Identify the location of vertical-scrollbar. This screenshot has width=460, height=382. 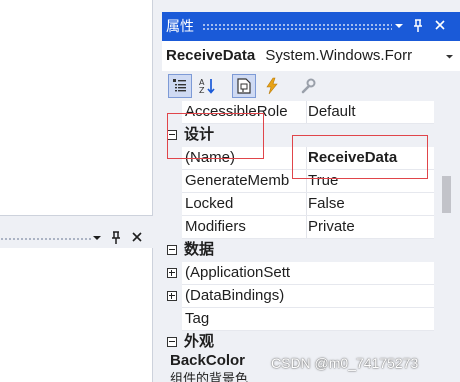
(447, 226).